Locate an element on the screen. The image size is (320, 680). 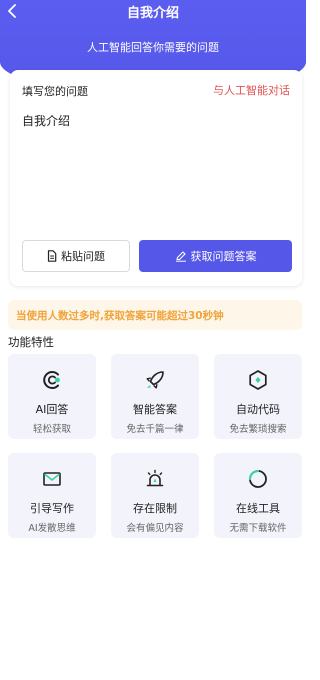
get-answer-button: 获取问题答案 is located at coordinates (215, 256).